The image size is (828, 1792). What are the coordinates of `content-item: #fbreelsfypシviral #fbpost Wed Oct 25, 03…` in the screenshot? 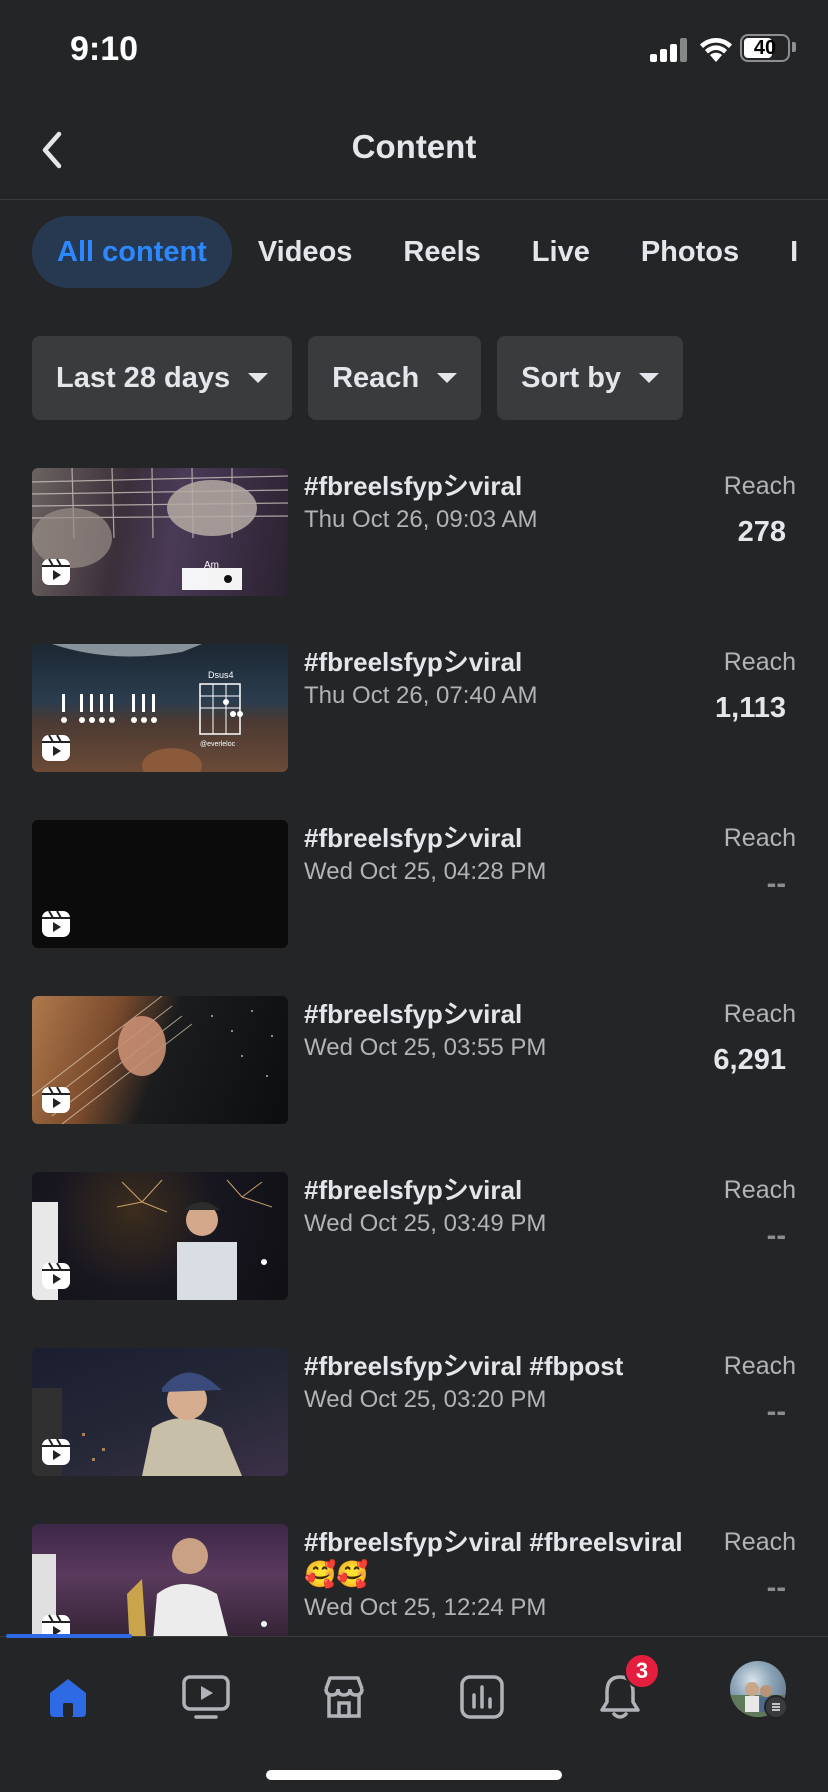 It's located at (414, 1412).